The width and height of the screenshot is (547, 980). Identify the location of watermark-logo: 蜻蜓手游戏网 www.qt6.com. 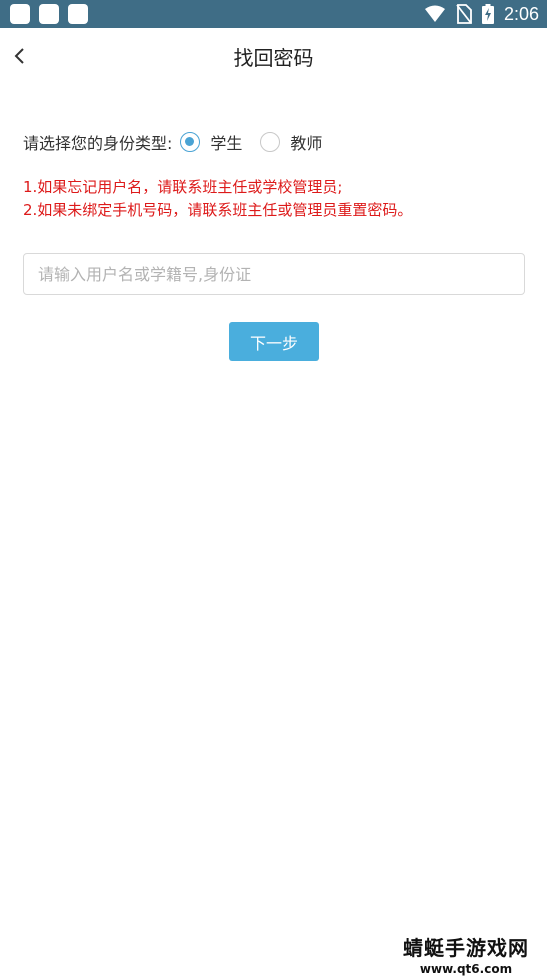
(466, 954).